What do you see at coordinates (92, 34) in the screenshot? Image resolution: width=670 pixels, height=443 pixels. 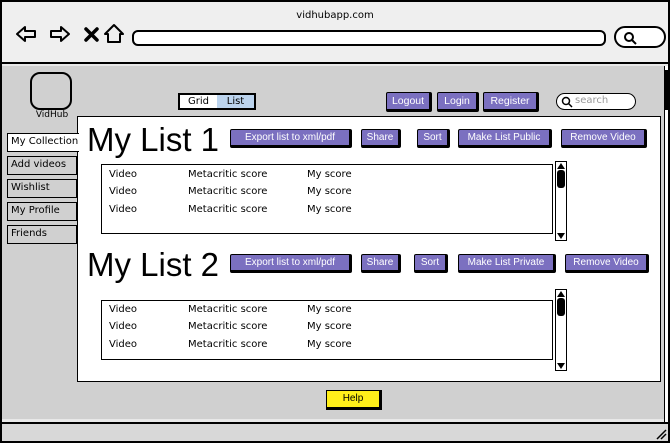 I see `close-icon` at bounding box center [92, 34].